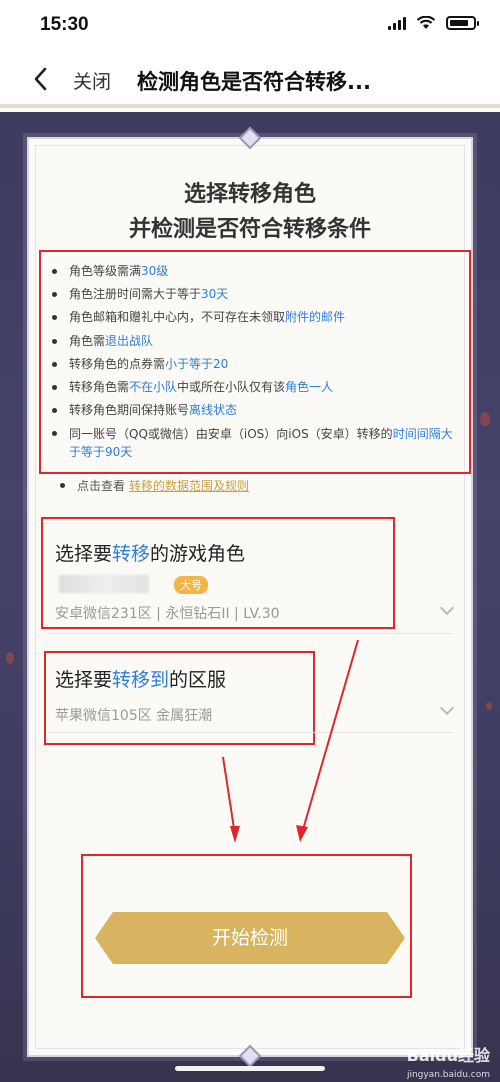 This screenshot has width=500, height=1082. I want to click on server-detail: 苹果微信105区 金属狂潮, so click(134, 716).